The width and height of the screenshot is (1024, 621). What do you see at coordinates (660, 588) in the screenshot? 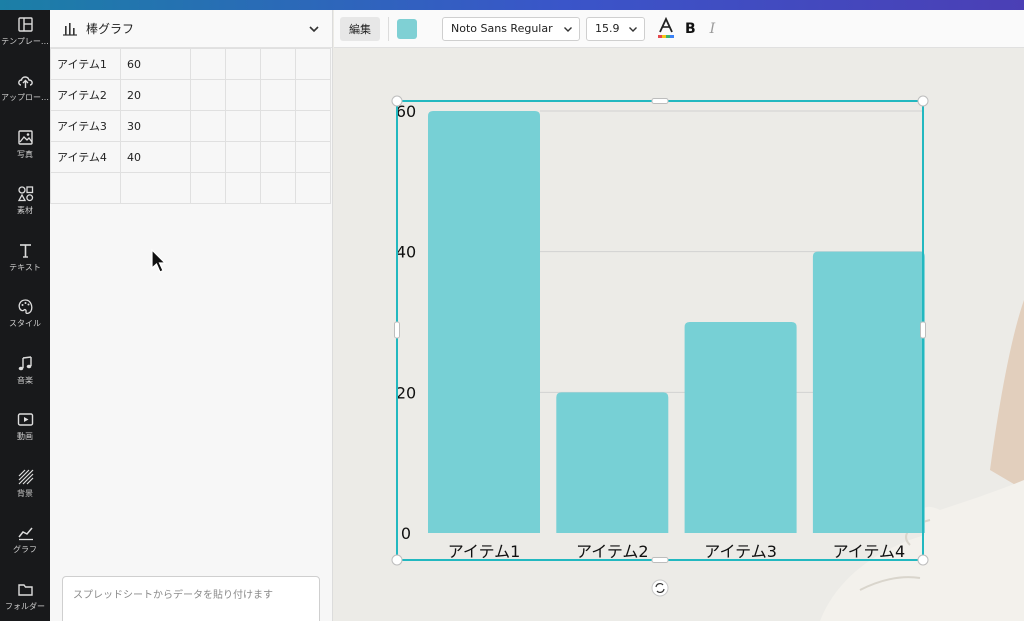
I see `rotate-icon` at bounding box center [660, 588].